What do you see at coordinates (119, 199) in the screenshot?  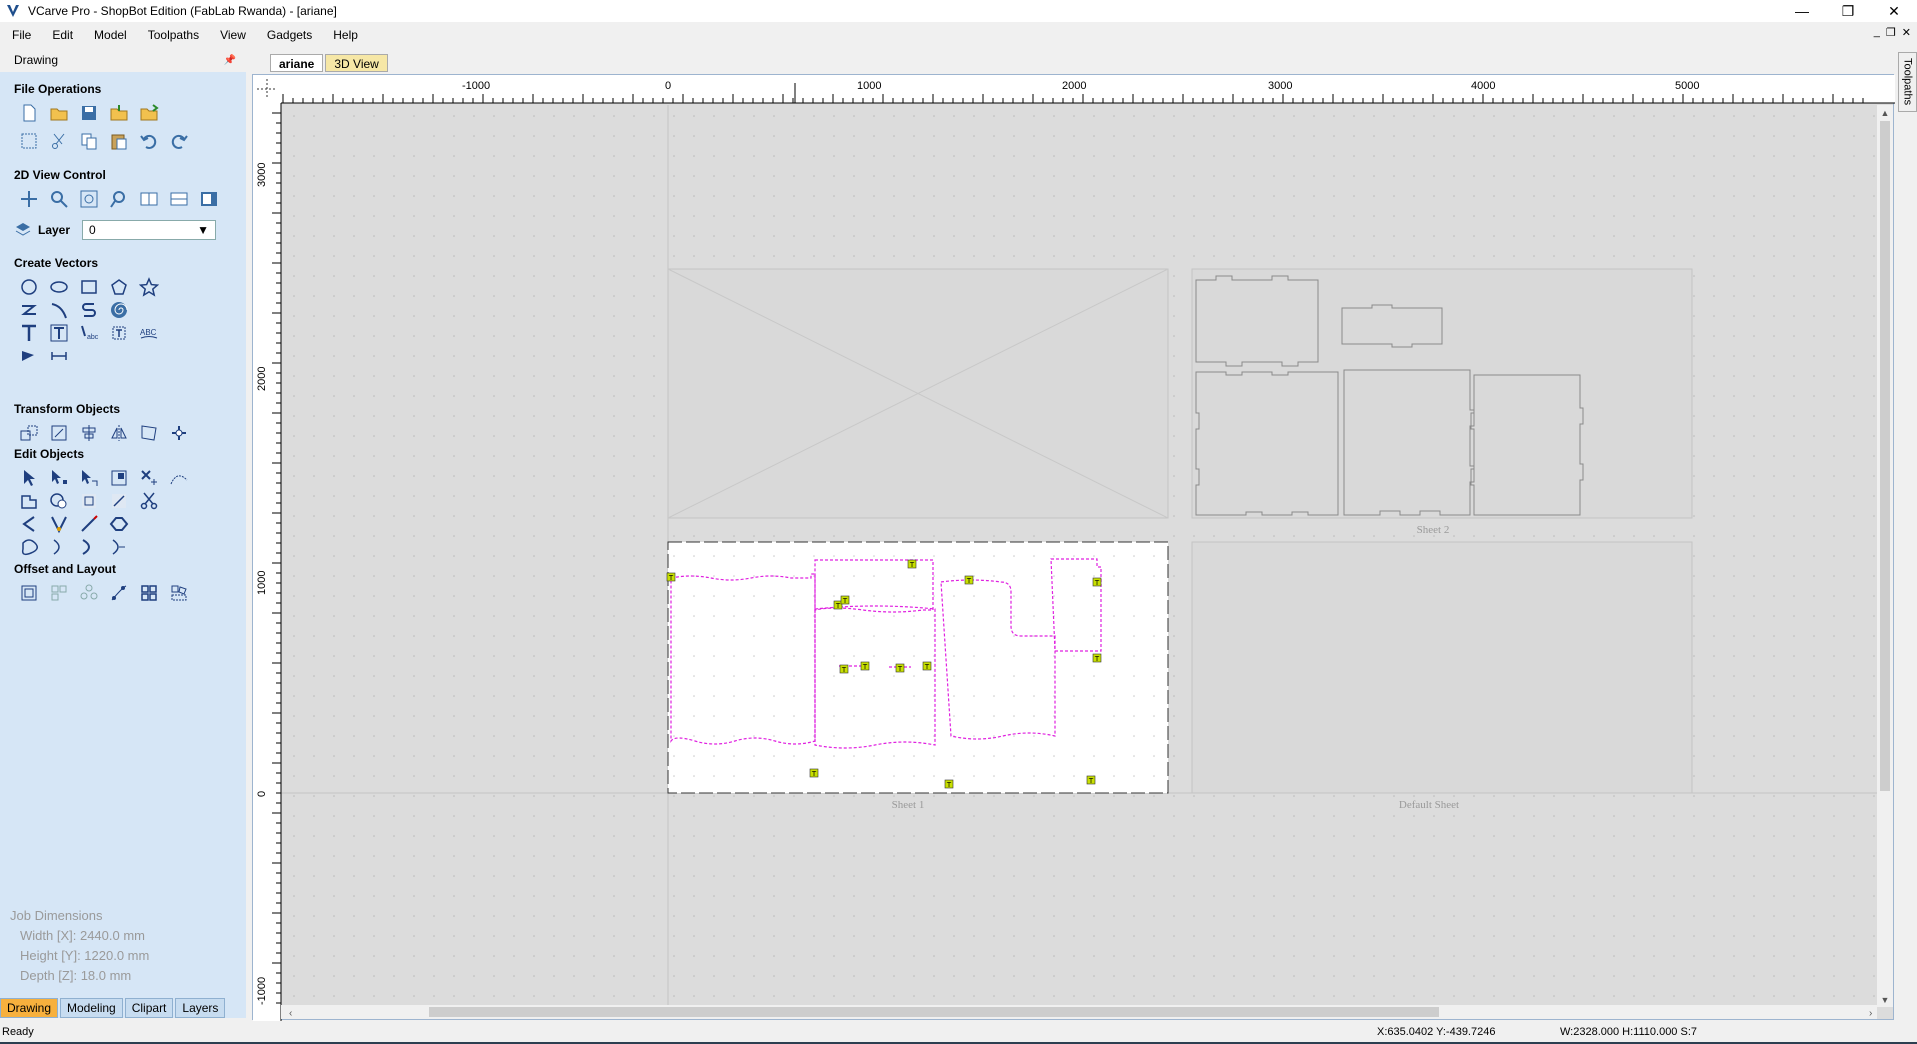 I see `zoom-selection-icon` at bounding box center [119, 199].